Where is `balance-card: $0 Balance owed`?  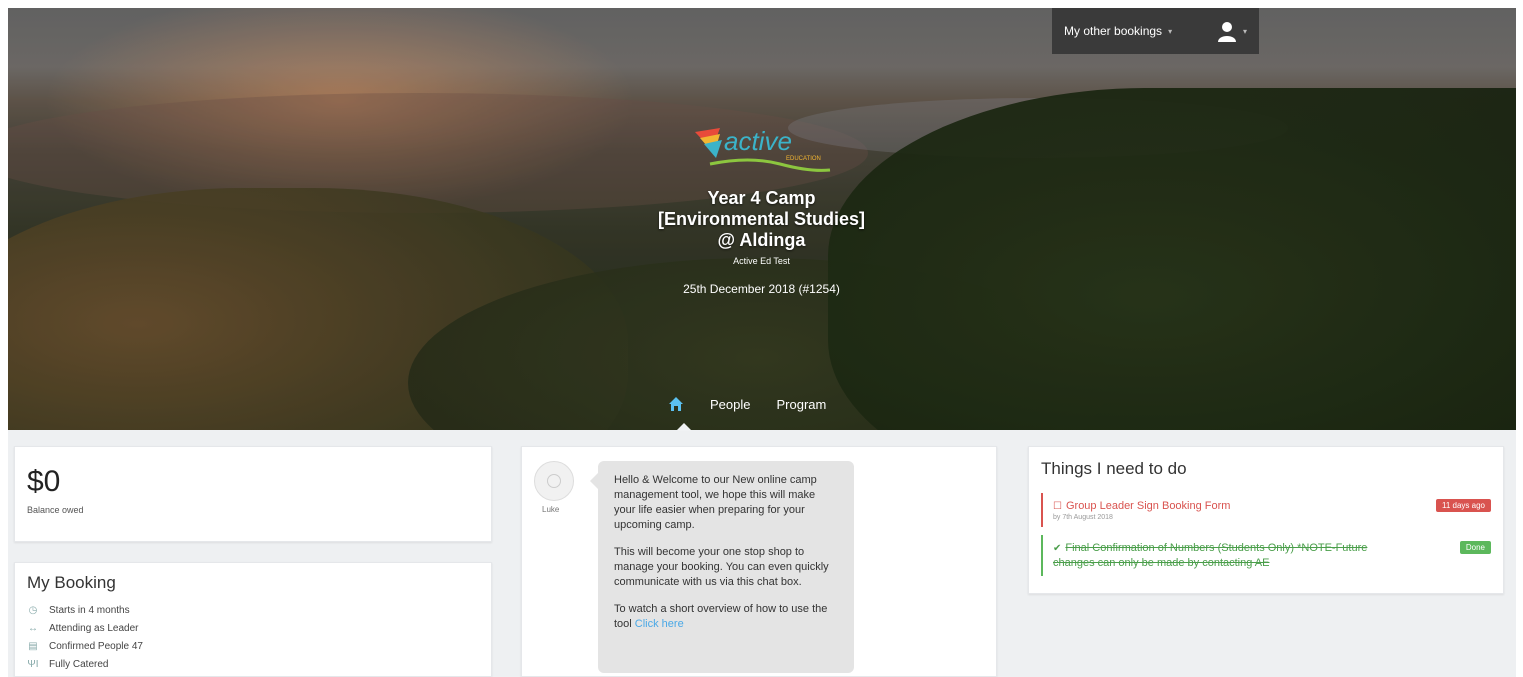
balance-card: $0 Balance owed is located at coordinates (253, 494).